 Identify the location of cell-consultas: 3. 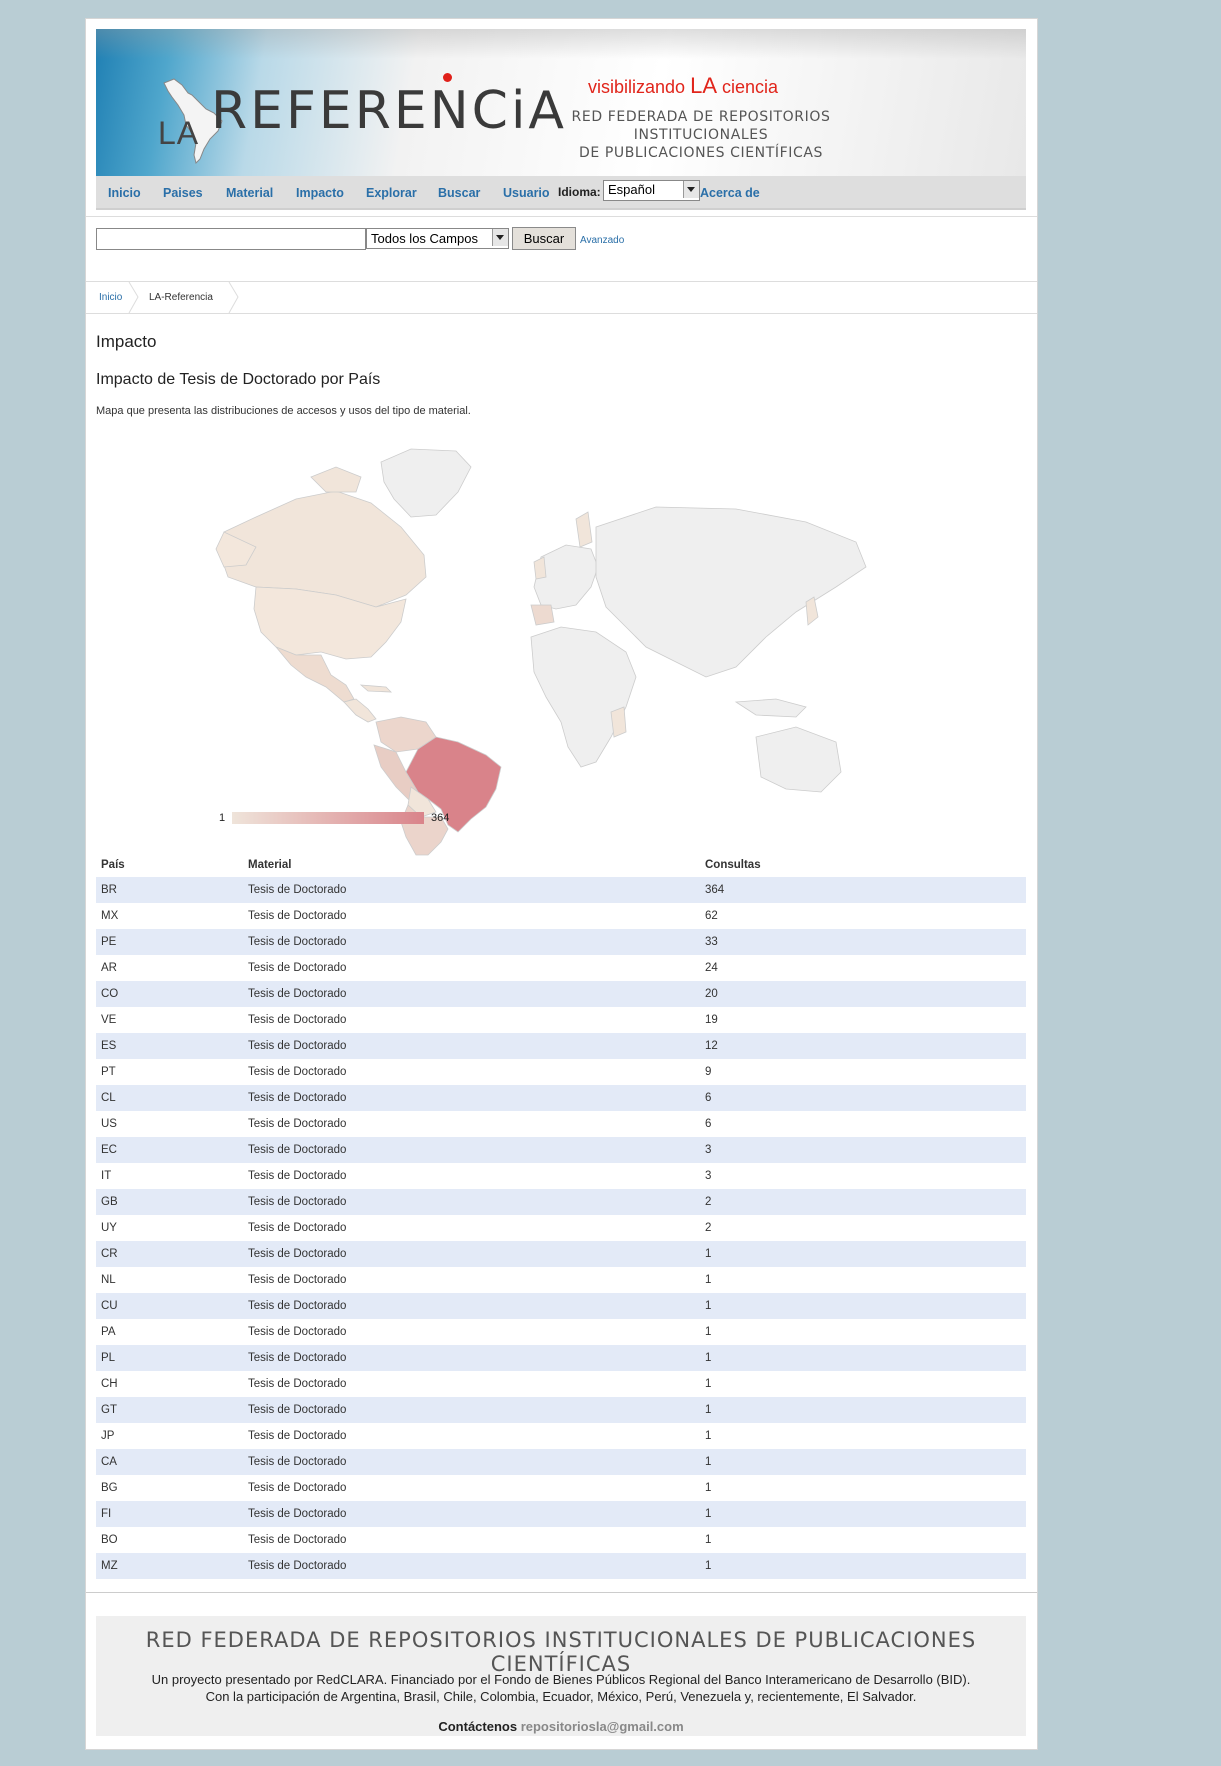
(708, 1176).